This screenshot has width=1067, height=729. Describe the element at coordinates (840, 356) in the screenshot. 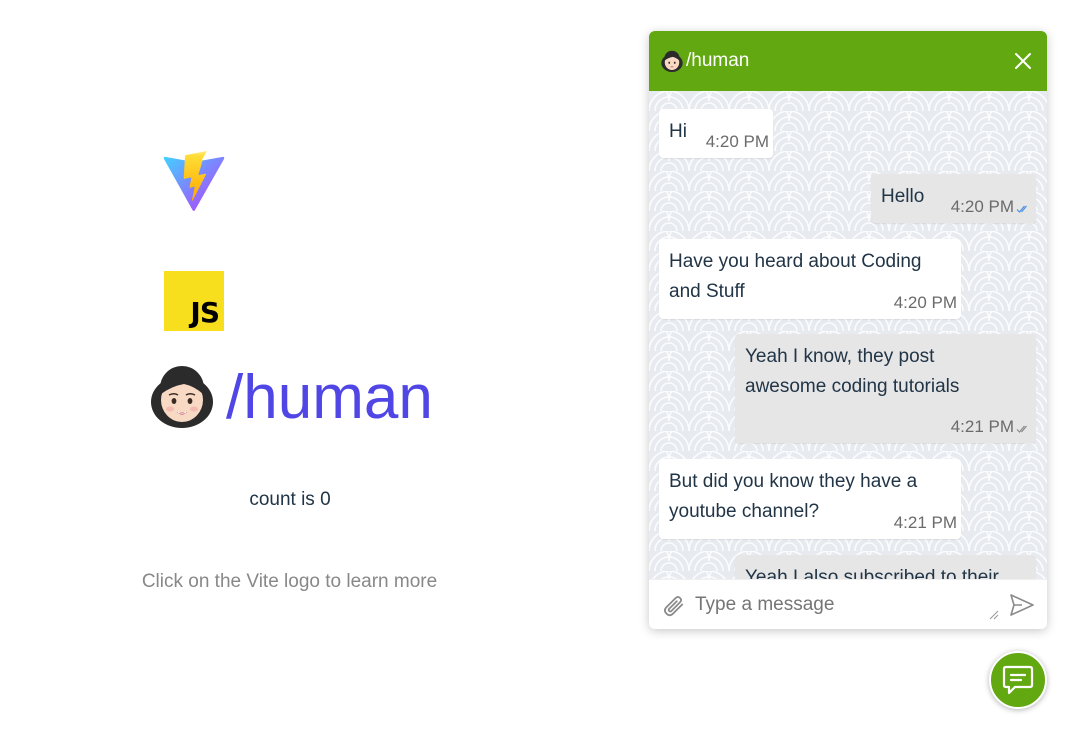

I see `message-text-line: Yeah I know, they post` at that location.